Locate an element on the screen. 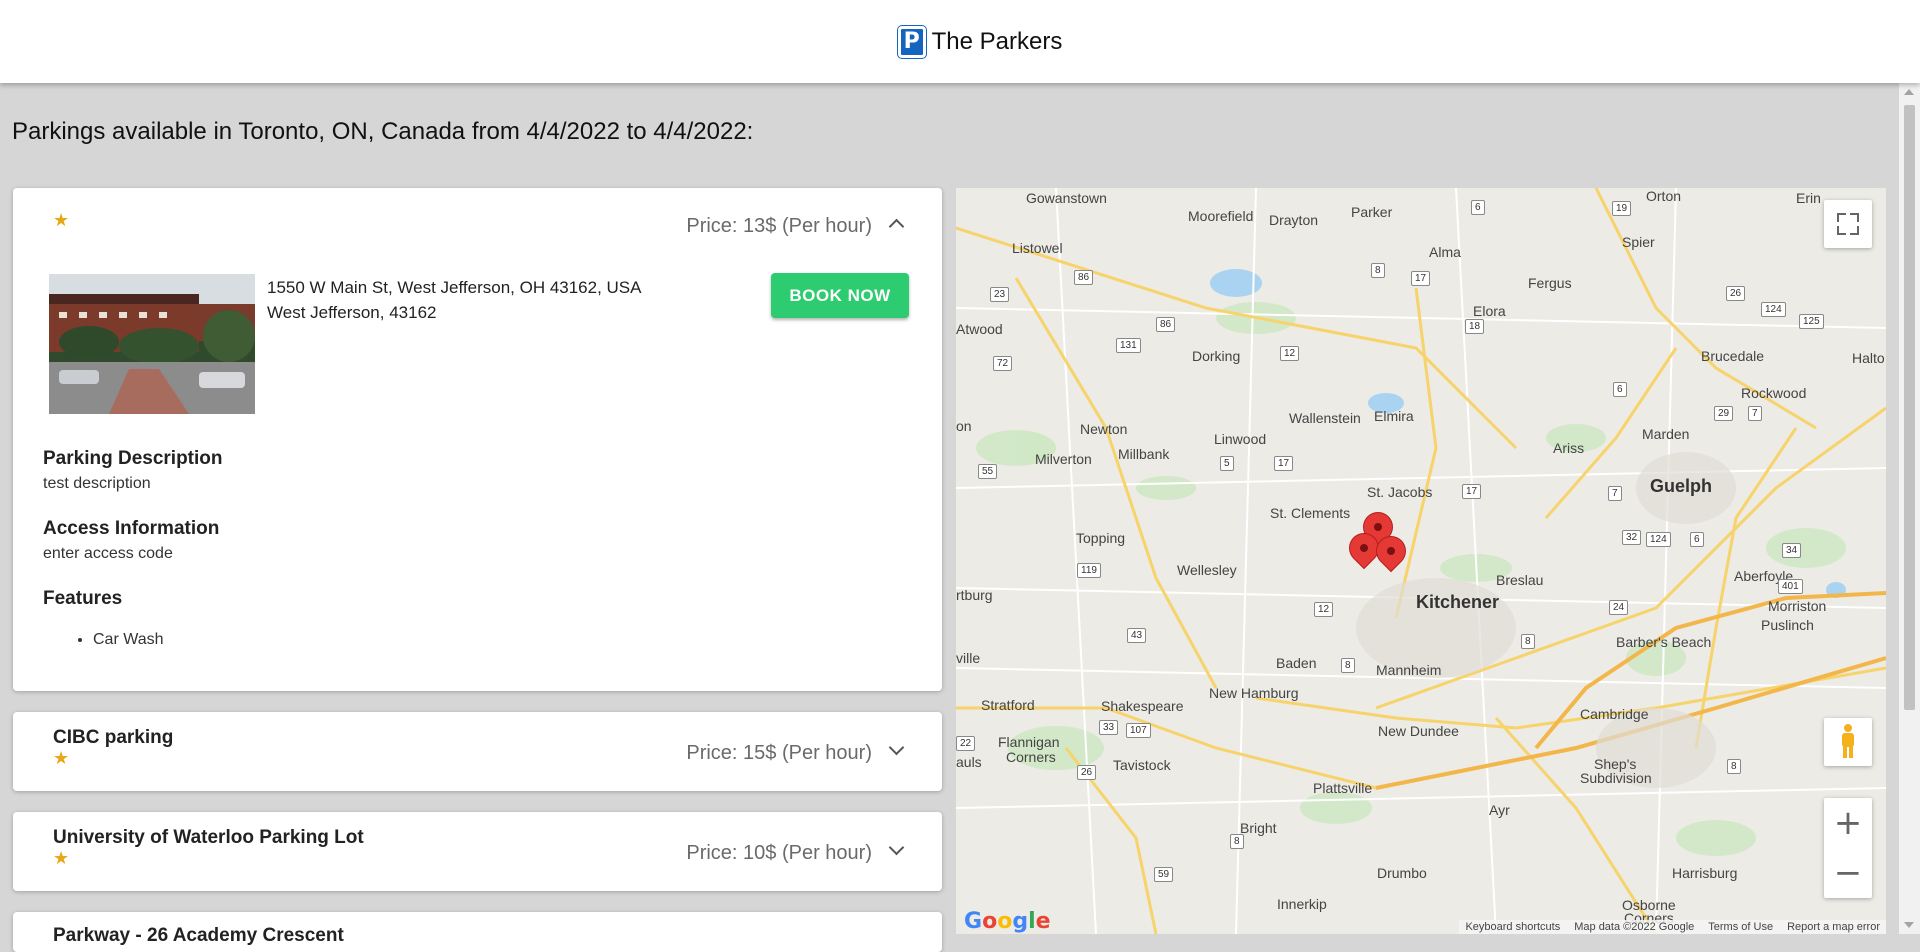 This screenshot has width=1920, height=952. map-place-label: Kitchener is located at coordinates (1458, 602).